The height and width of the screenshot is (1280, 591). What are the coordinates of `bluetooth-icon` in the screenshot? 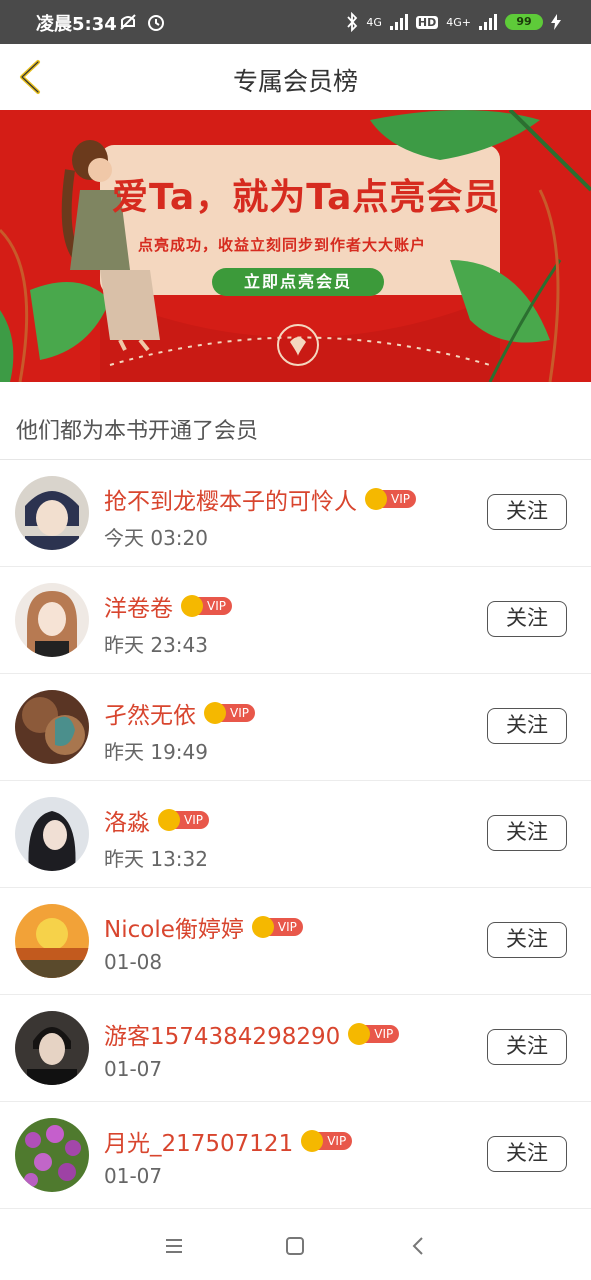 It's located at (352, 22).